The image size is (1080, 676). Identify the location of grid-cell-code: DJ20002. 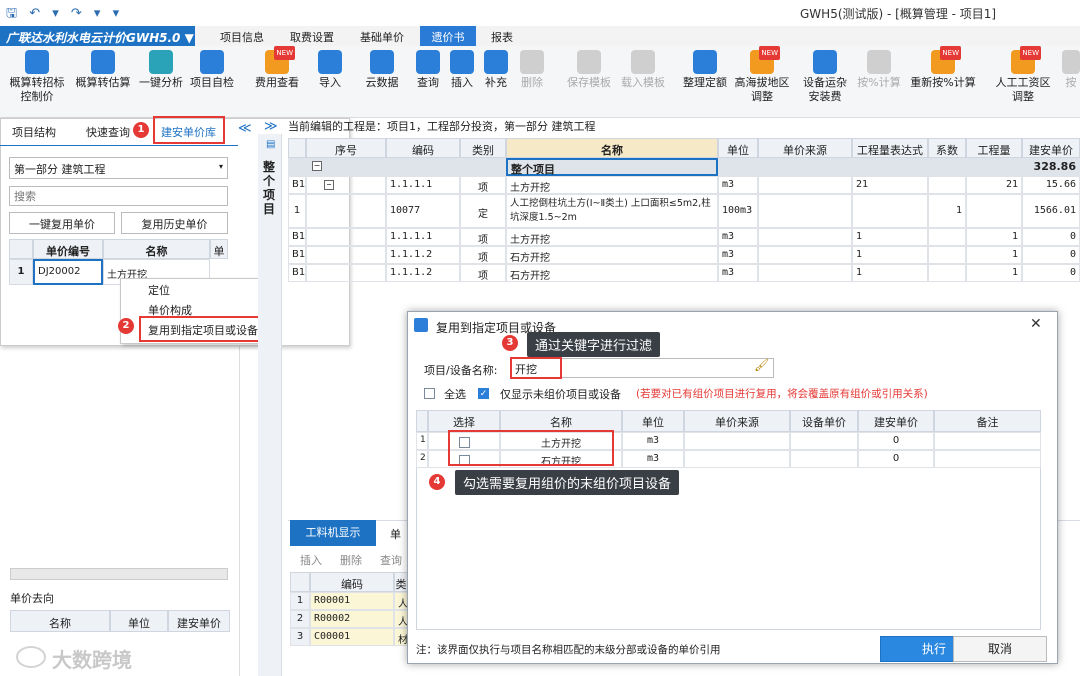
(68, 272).